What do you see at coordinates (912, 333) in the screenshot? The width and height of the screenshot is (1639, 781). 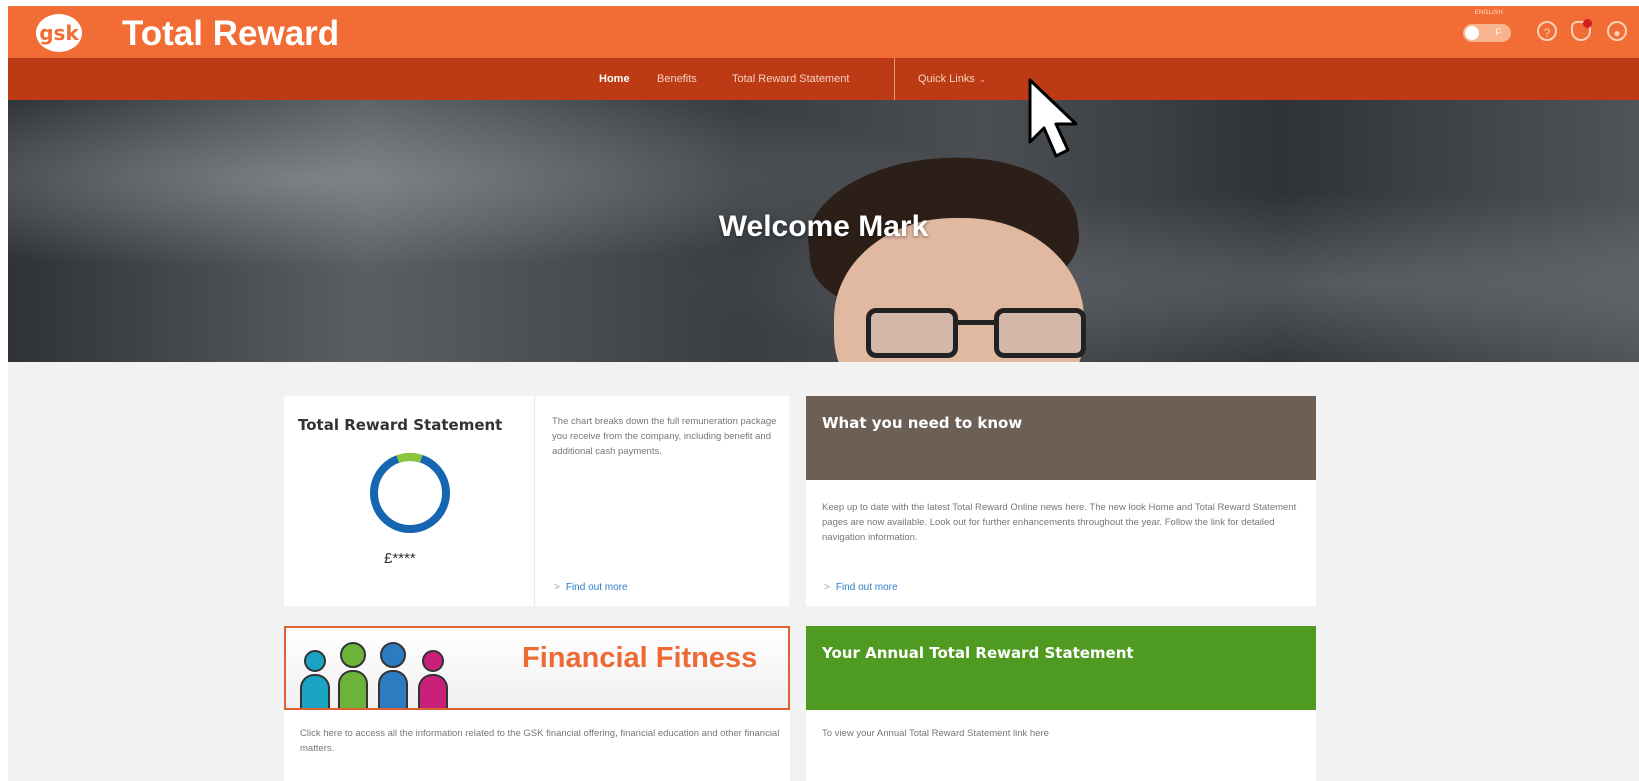 I see `hero-glasses-left` at bounding box center [912, 333].